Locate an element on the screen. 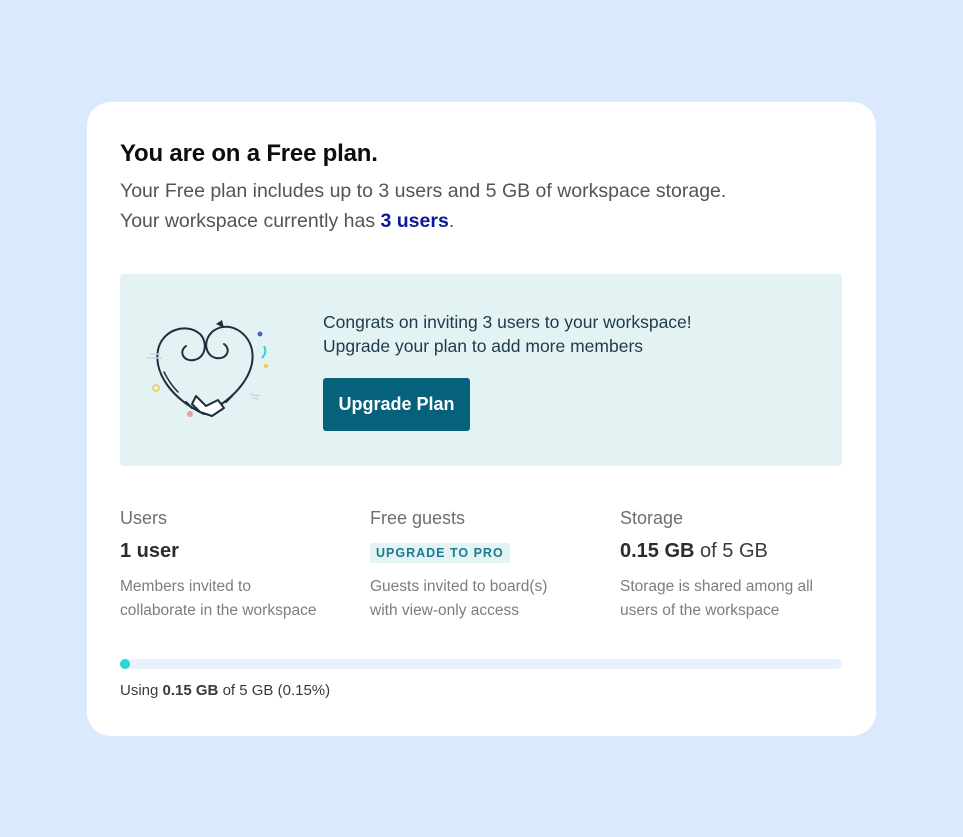 Image resolution: width=963 pixels, height=837 pixels. storage-value: 0.15 GB of 5 GB is located at coordinates (740, 553).